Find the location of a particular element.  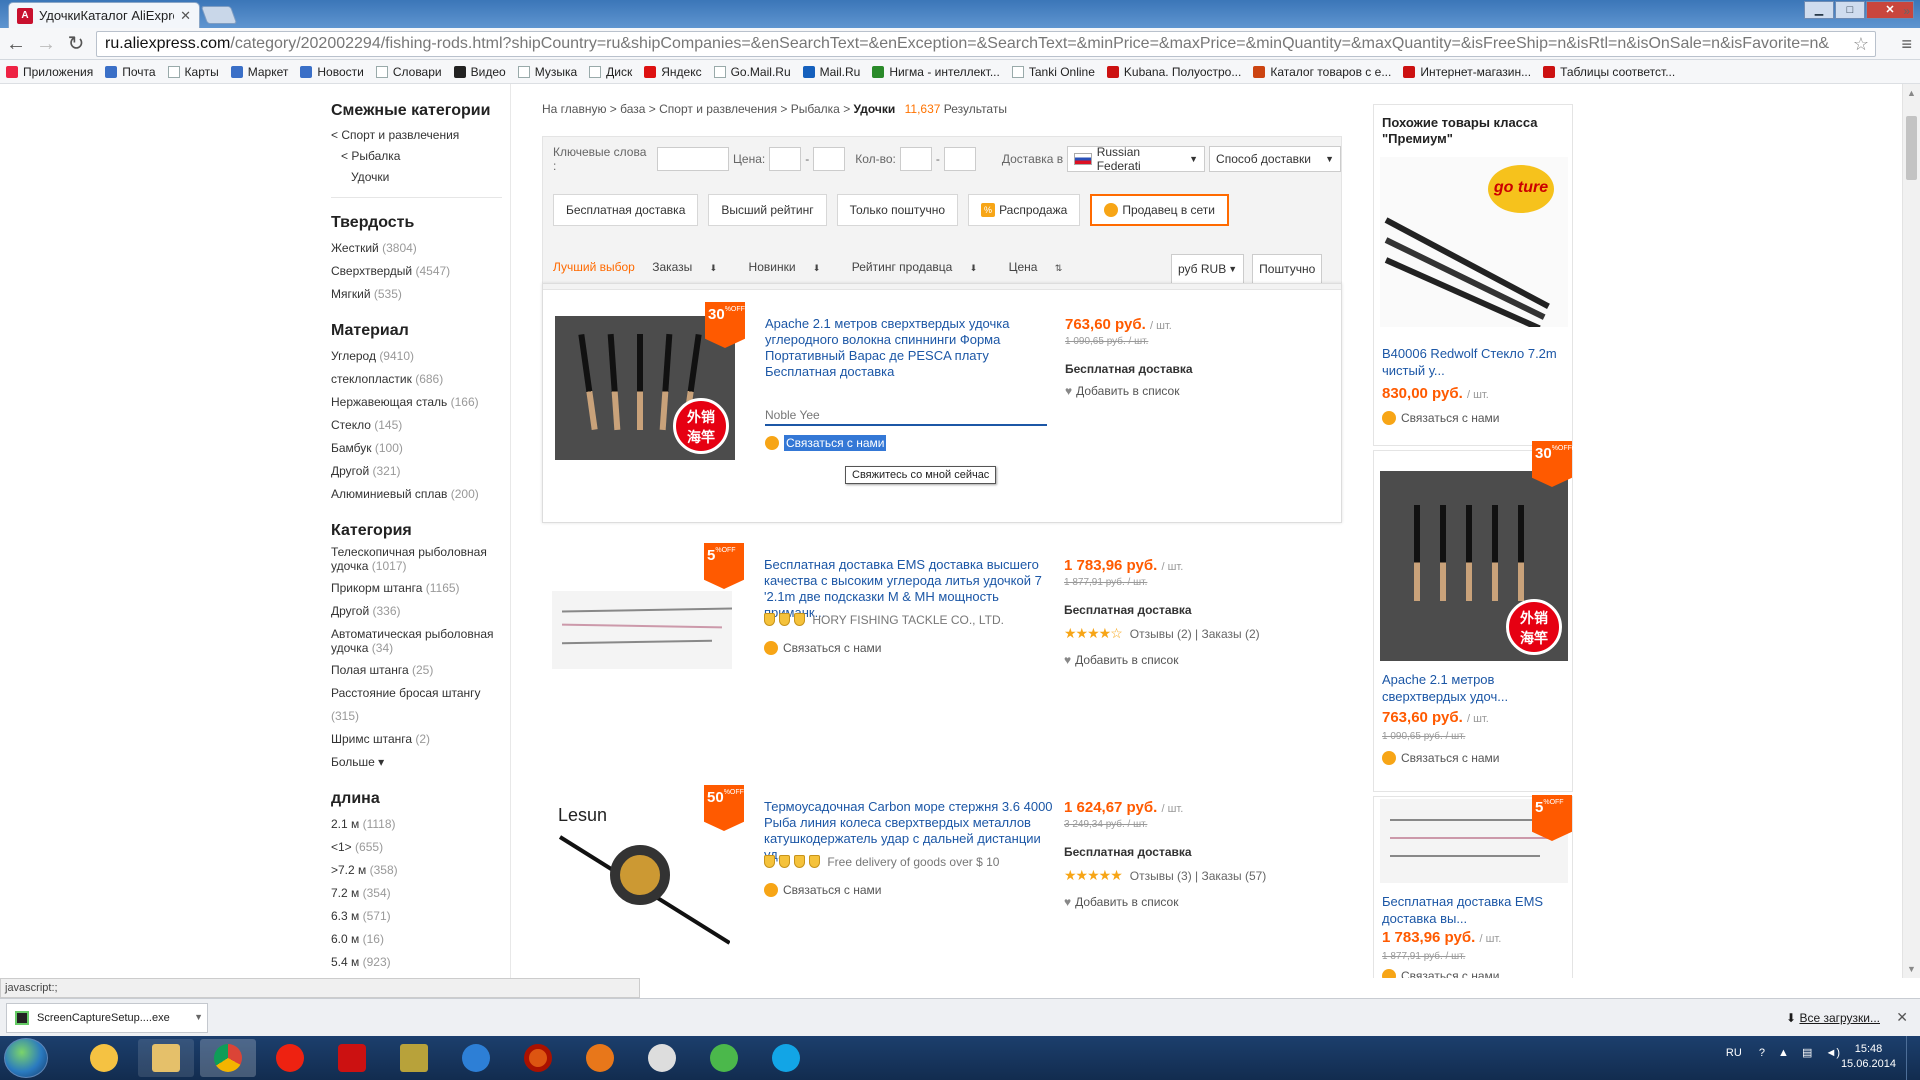

related-link-rods: Удочки is located at coordinates (416, 177).